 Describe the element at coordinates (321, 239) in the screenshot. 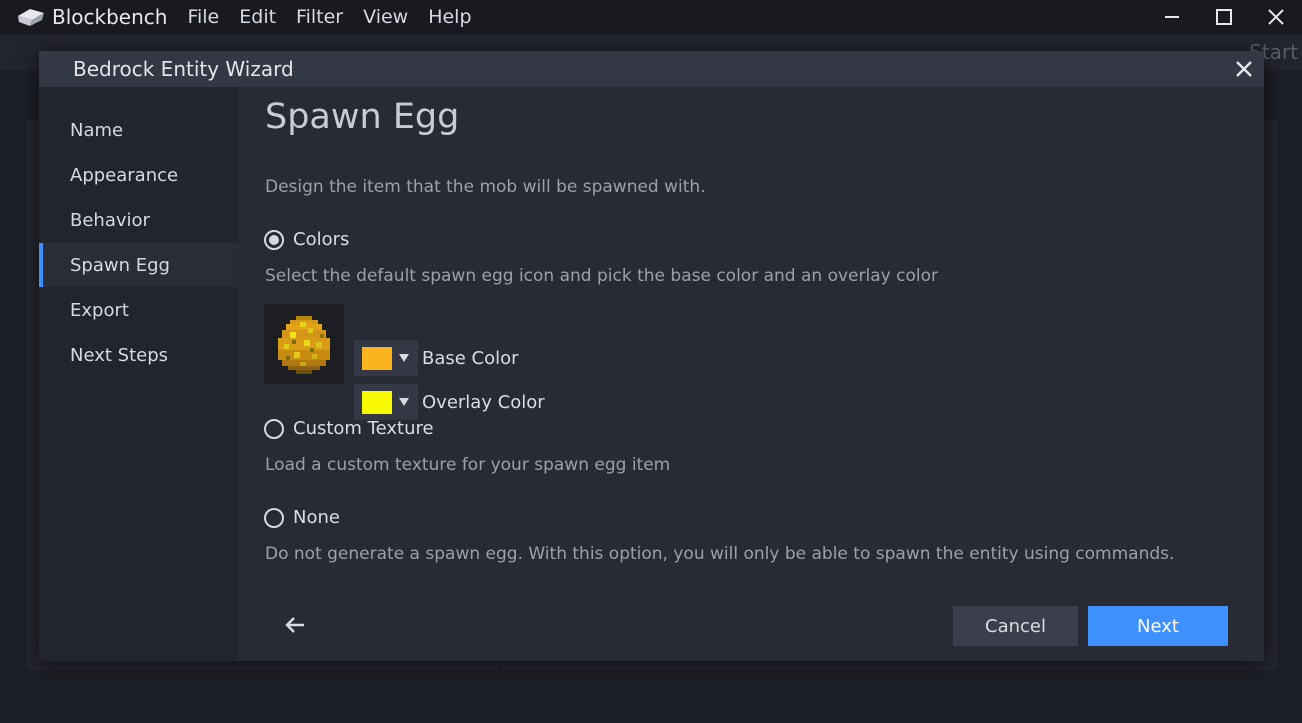

I see `option-colors-label: Colors` at that location.